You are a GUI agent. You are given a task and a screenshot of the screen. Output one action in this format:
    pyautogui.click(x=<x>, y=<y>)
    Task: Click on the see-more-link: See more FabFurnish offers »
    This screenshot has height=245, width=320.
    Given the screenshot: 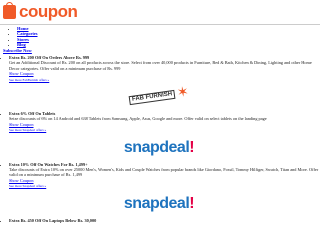 What is the action you would take?
    pyautogui.click(x=29, y=80)
    